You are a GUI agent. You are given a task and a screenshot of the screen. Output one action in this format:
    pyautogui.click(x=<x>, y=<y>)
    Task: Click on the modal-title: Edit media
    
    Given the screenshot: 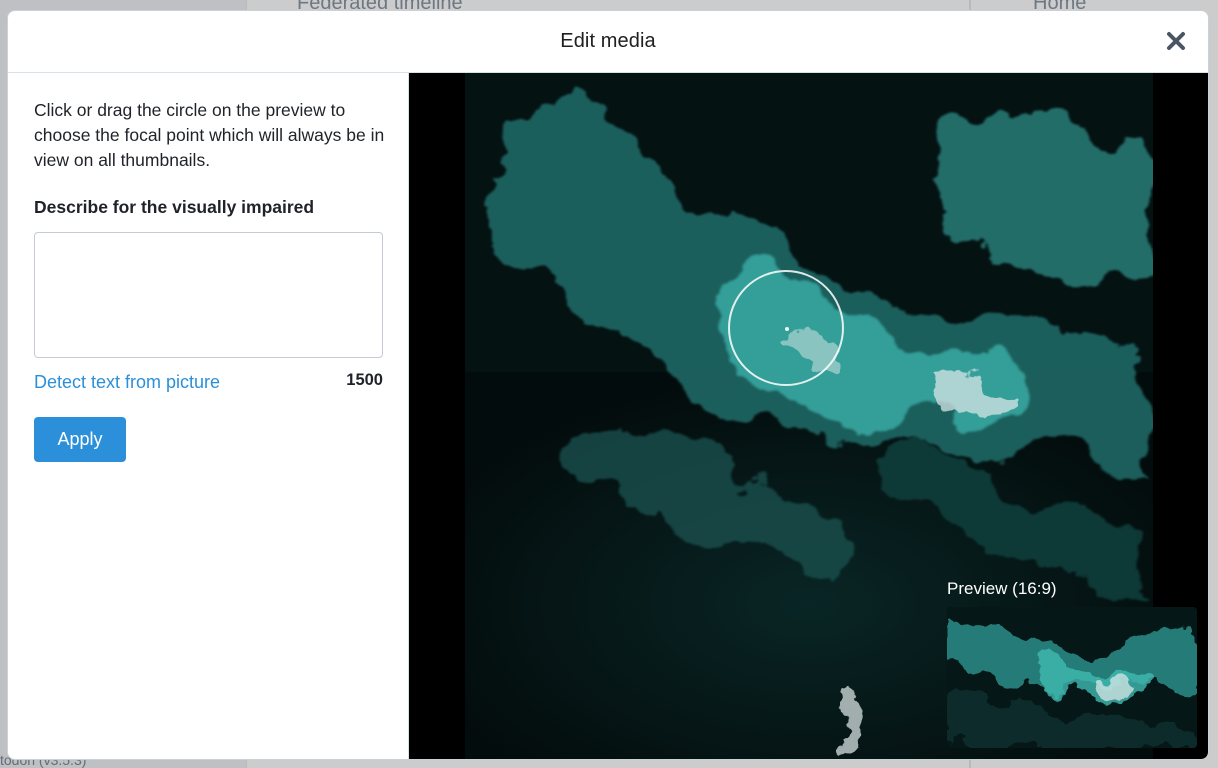 What is the action you would take?
    pyautogui.click(x=608, y=41)
    